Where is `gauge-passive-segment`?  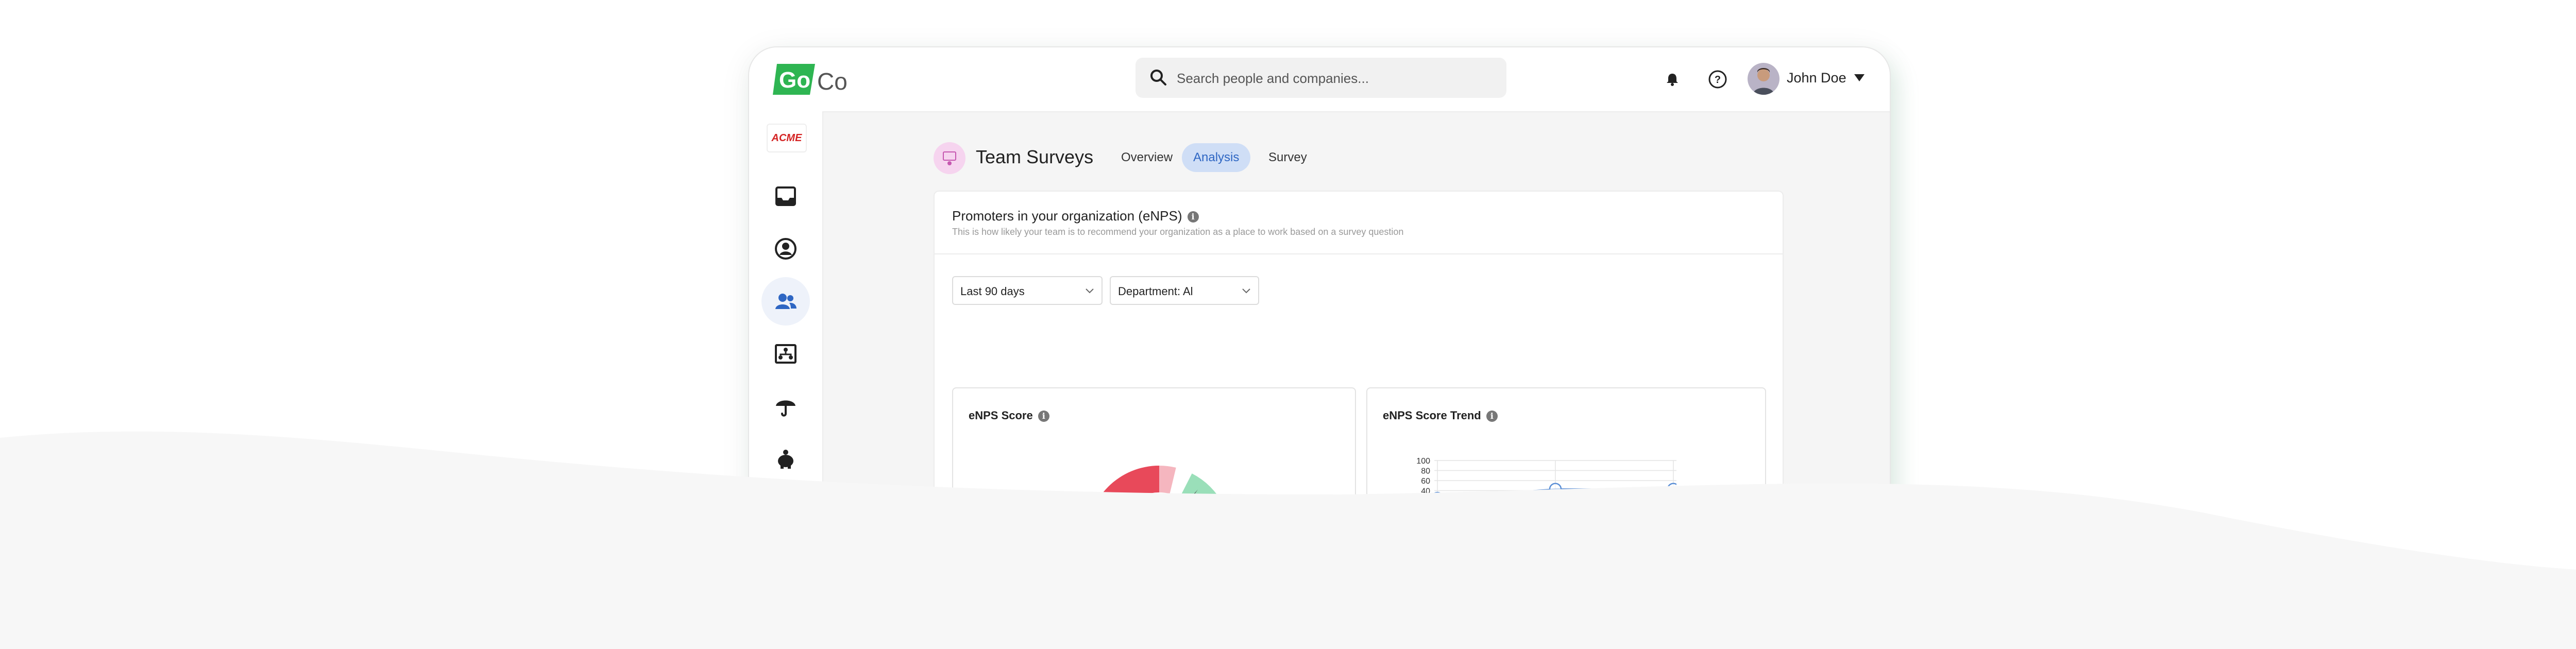 gauge-passive-segment is located at coordinates (1167, 480).